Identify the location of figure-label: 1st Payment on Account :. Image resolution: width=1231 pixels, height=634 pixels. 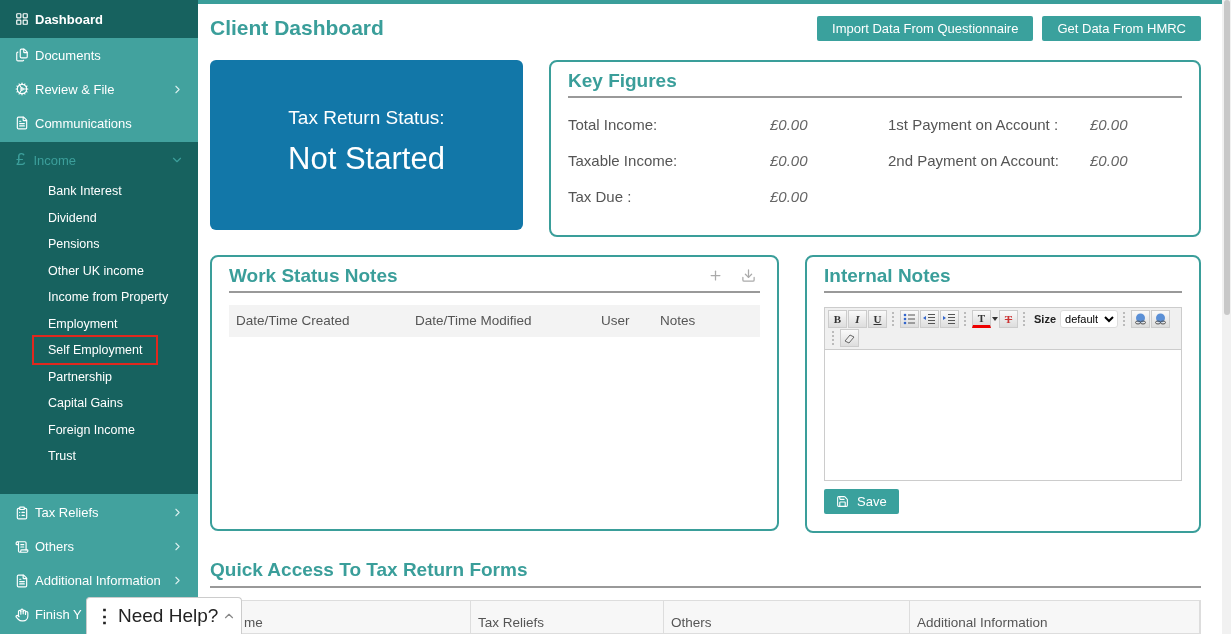
(974, 124).